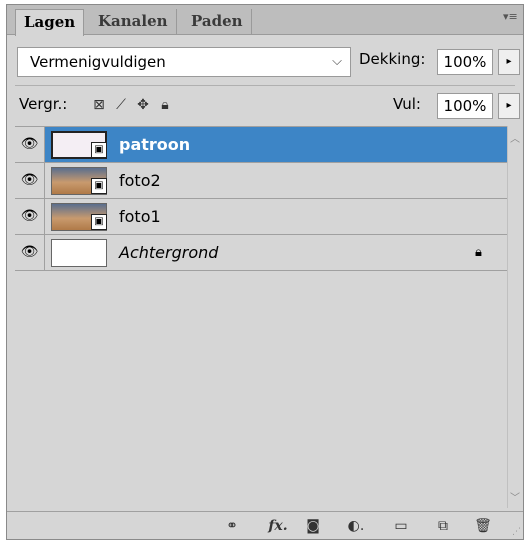 Image resolution: width=529 pixels, height=544 pixels. Describe the element at coordinates (261, 145) in the screenshot. I see `layer-row-patroon: 👁︎ ▣ patroon` at that location.